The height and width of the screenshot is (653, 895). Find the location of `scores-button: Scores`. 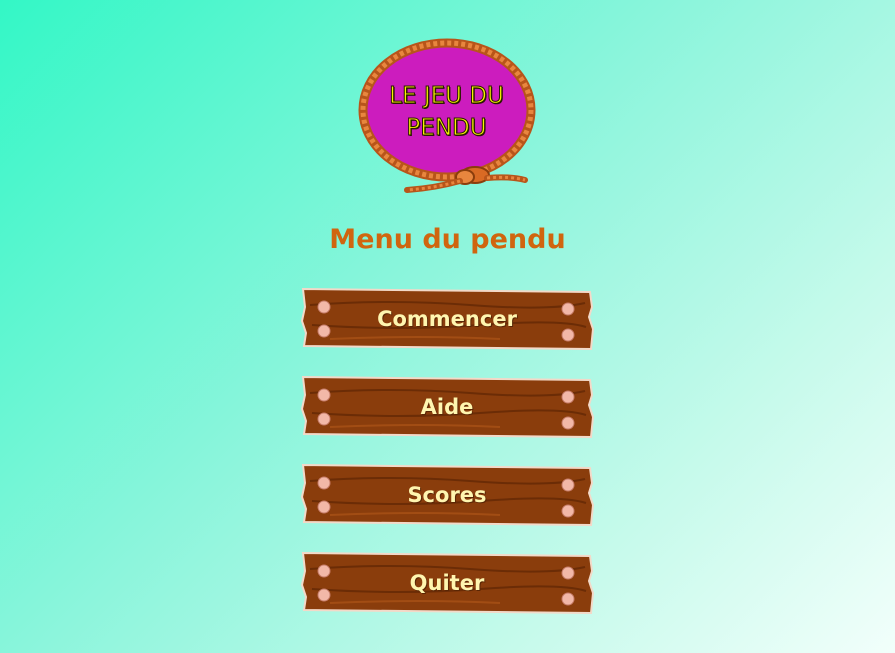

scores-button: Scores is located at coordinates (447, 495).